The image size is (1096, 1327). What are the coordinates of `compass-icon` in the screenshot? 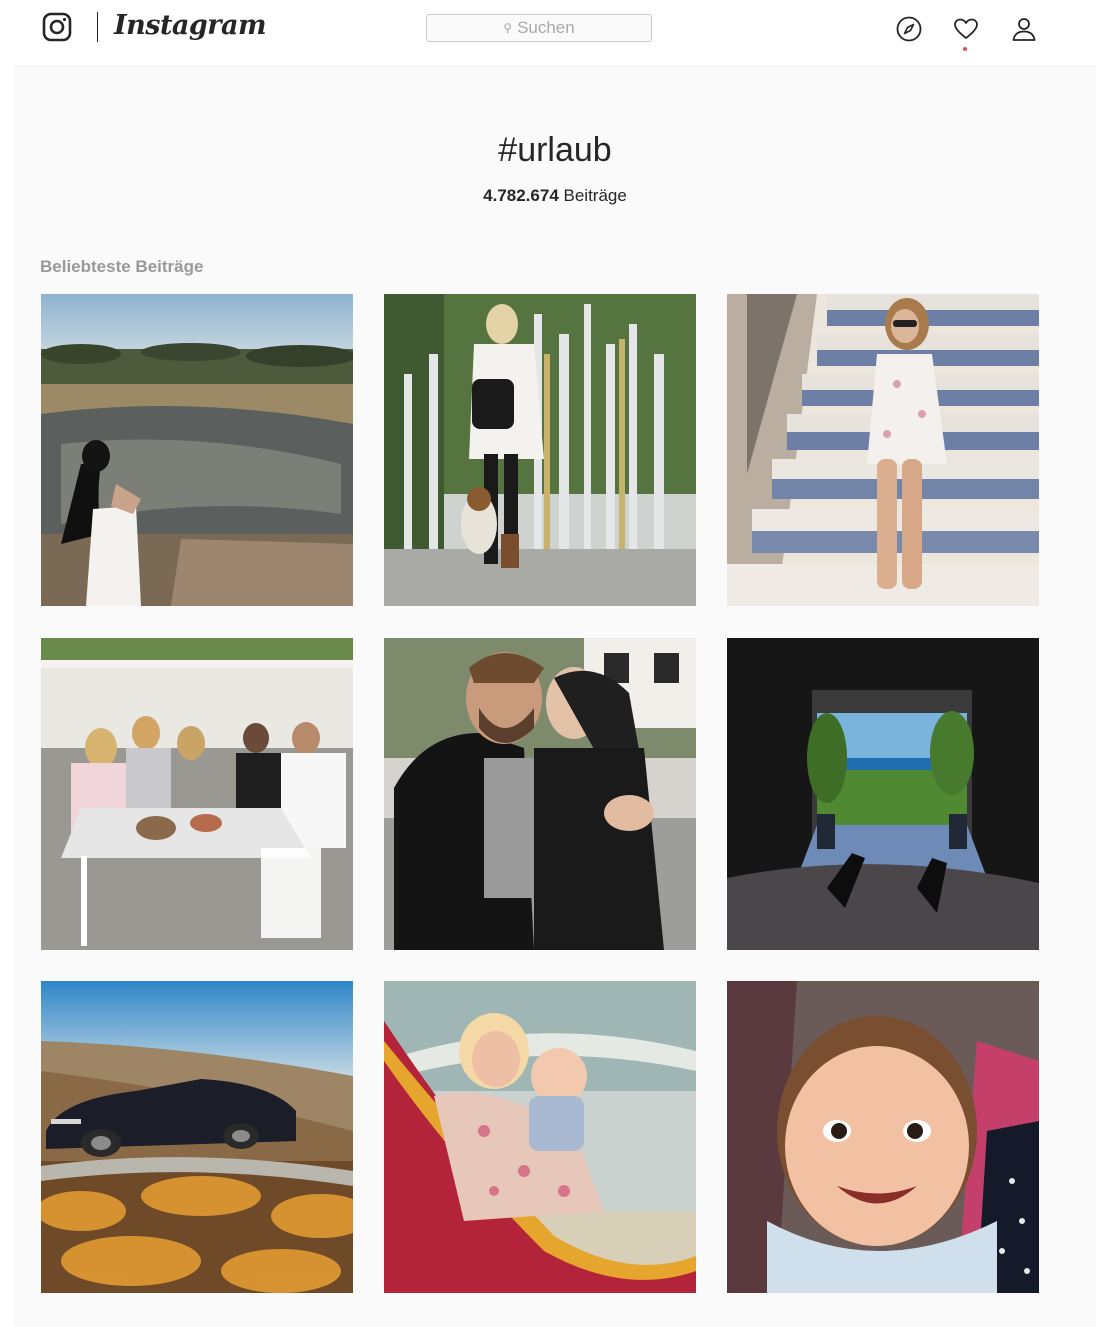 It's located at (909, 29).